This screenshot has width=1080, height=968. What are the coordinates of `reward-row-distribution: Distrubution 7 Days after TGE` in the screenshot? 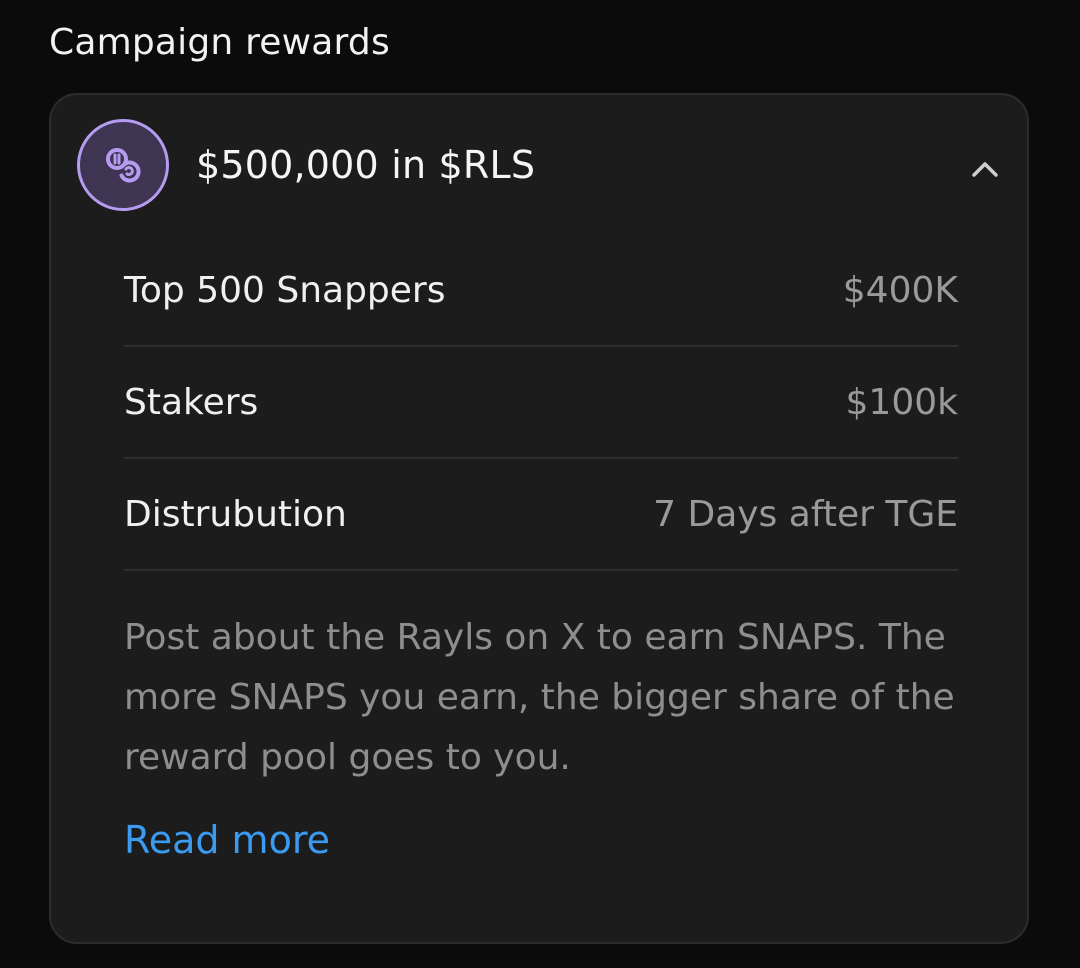 It's located at (541, 515).